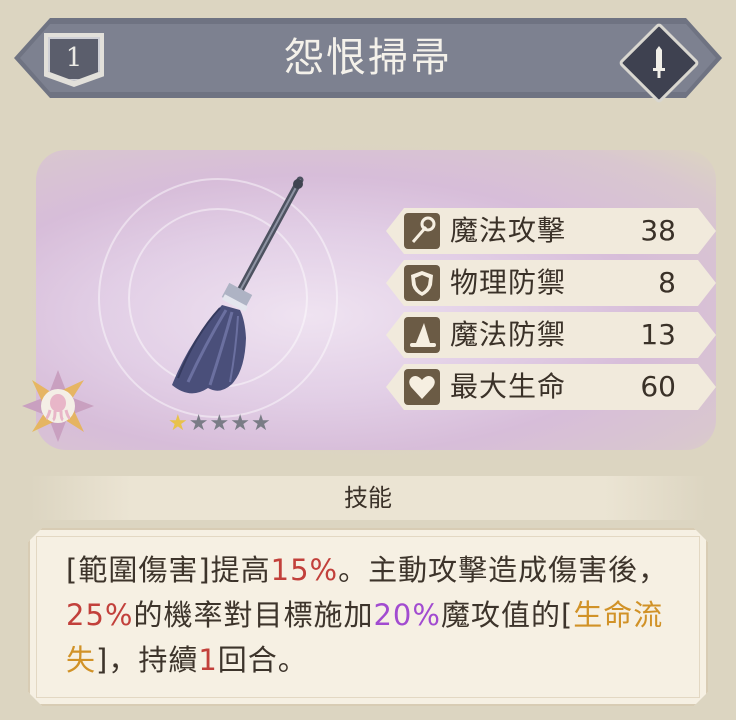  I want to click on octopus-emblem-icon, so click(58, 406).